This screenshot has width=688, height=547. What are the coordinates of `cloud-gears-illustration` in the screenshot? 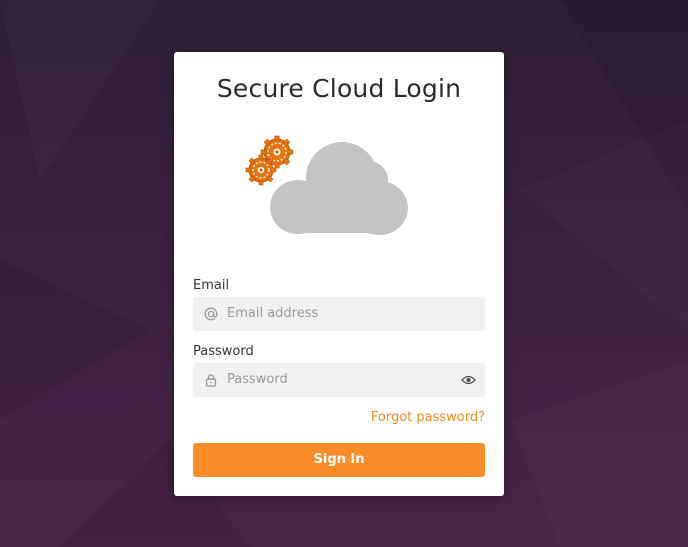 It's located at (326, 185).